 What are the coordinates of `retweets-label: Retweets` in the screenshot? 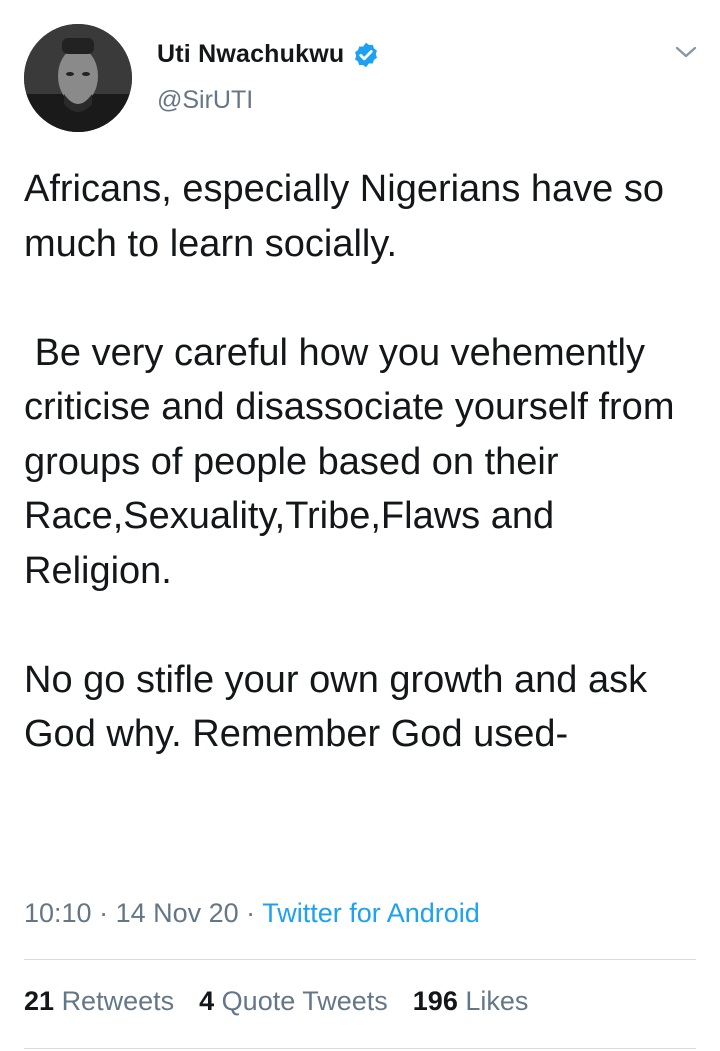 It's located at (118, 1001).